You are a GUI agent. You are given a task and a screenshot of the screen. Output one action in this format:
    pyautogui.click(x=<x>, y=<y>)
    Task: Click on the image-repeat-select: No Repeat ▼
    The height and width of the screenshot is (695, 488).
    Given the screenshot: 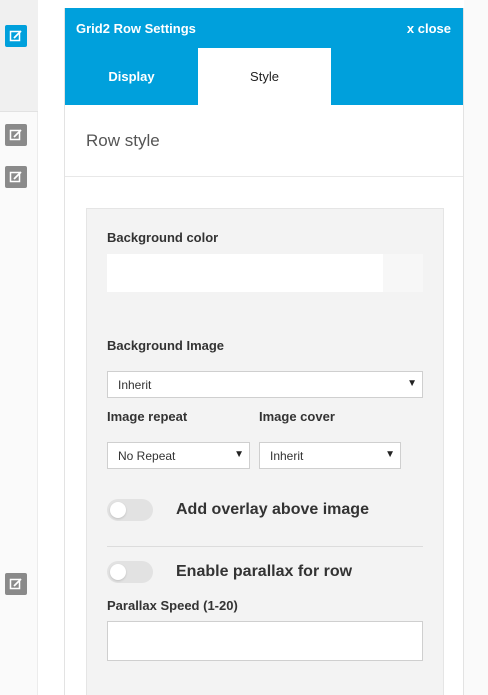 What is the action you would take?
    pyautogui.click(x=178, y=455)
    